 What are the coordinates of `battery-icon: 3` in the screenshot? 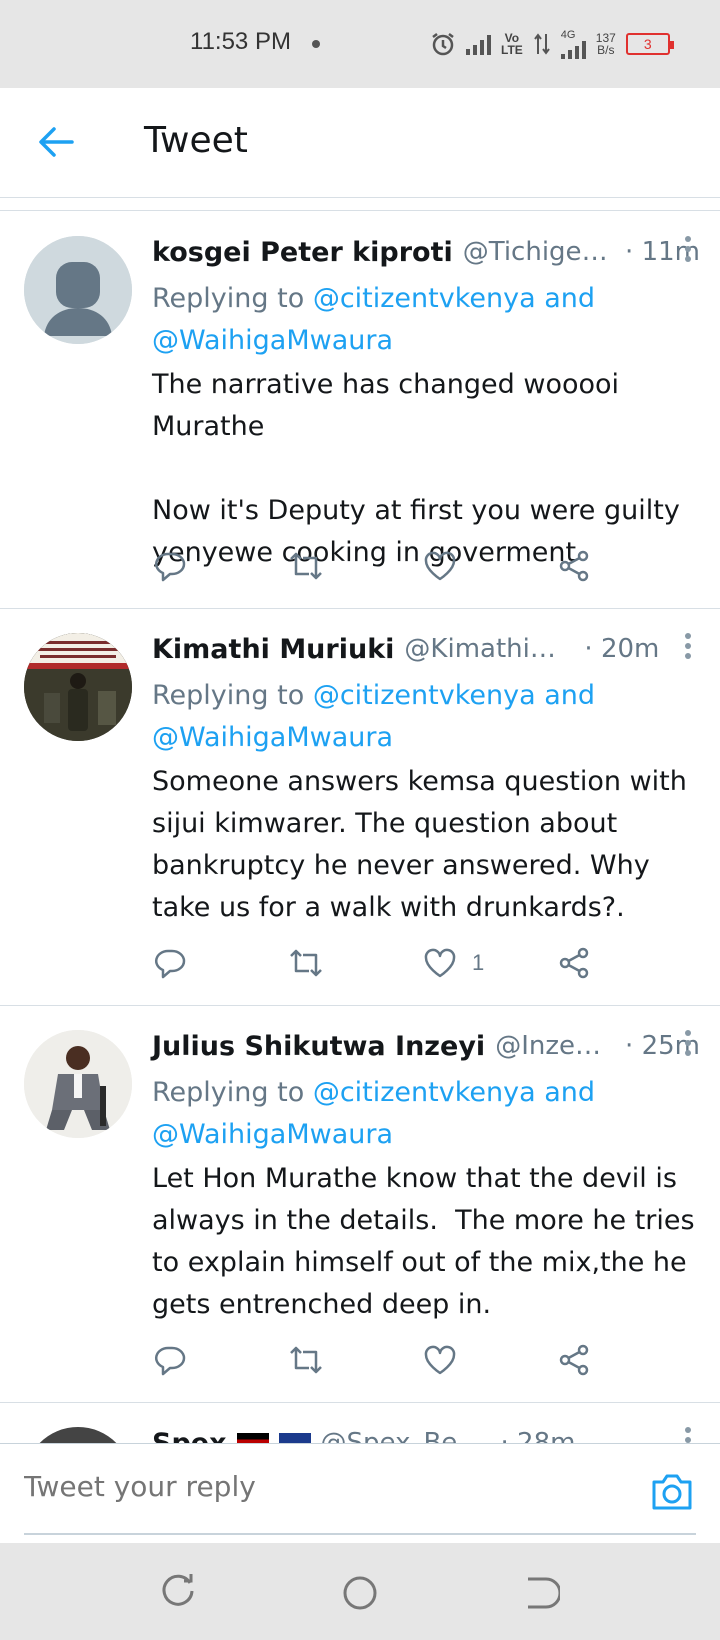 It's located at (649, 44).